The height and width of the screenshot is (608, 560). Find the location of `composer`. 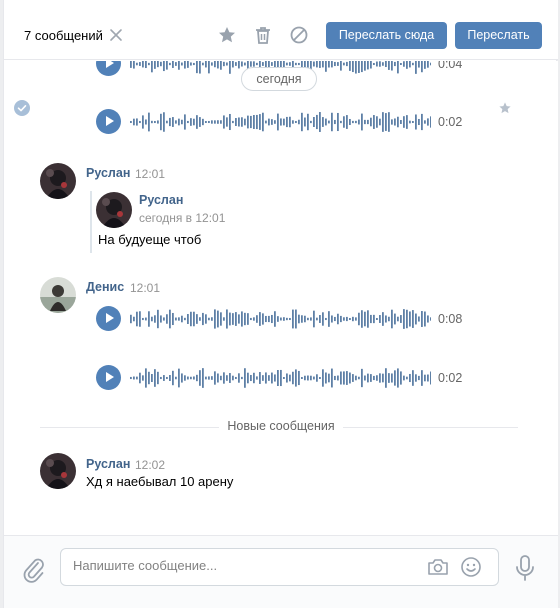

composer is located at coordinates (281, 571).